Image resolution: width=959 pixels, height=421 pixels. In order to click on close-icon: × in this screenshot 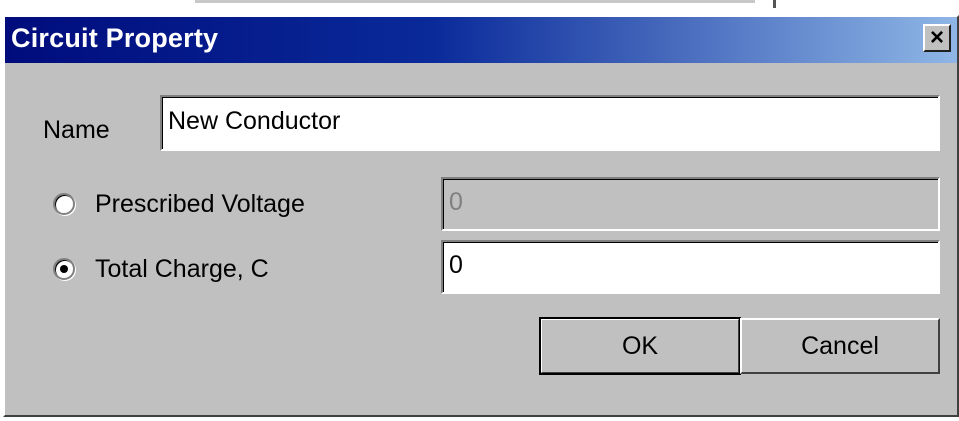, I will do `click(936, 37)`.